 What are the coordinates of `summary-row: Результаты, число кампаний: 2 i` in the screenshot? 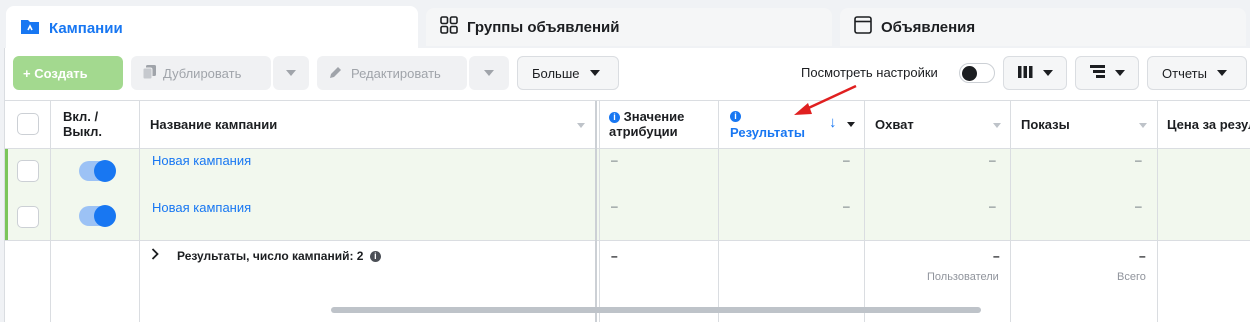 It's located at (279, 256).